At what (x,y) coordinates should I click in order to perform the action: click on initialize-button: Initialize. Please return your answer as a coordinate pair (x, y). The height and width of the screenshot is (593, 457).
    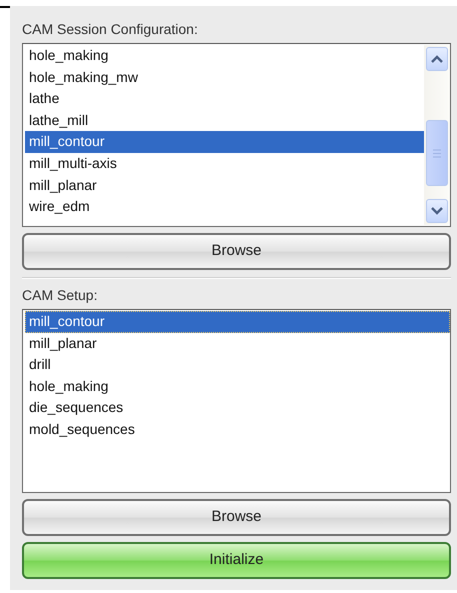
    Looking at the image, I should click on (236, 560).